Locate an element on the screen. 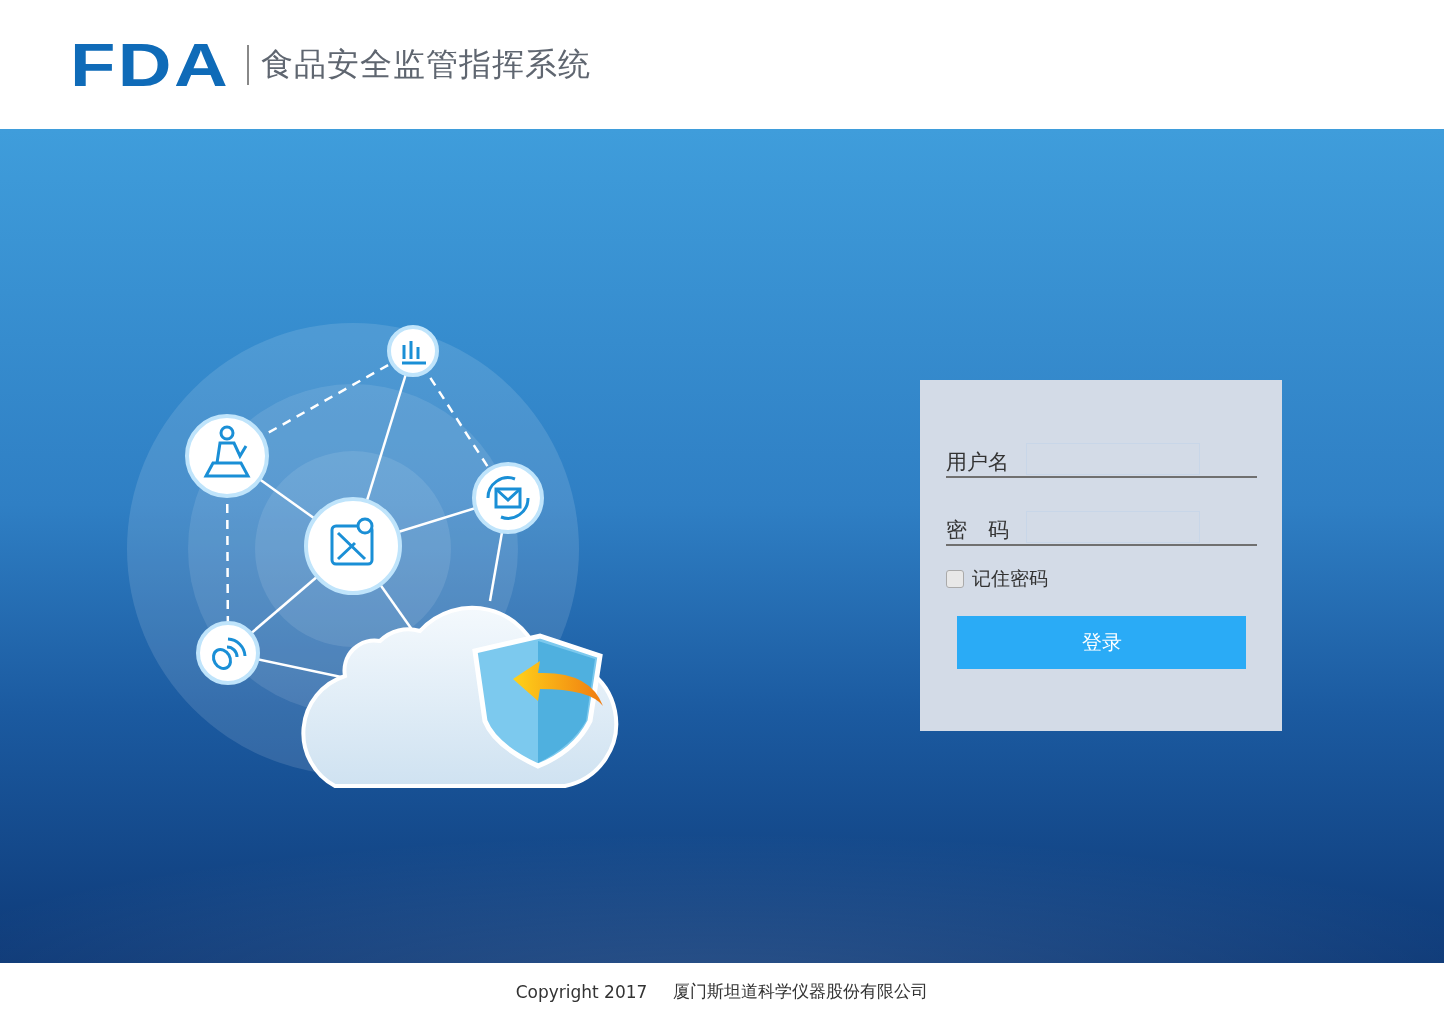 The height and width of the screenshot is (1020, 1444). login-button: 登录 is located at coordinates (1101, 642).